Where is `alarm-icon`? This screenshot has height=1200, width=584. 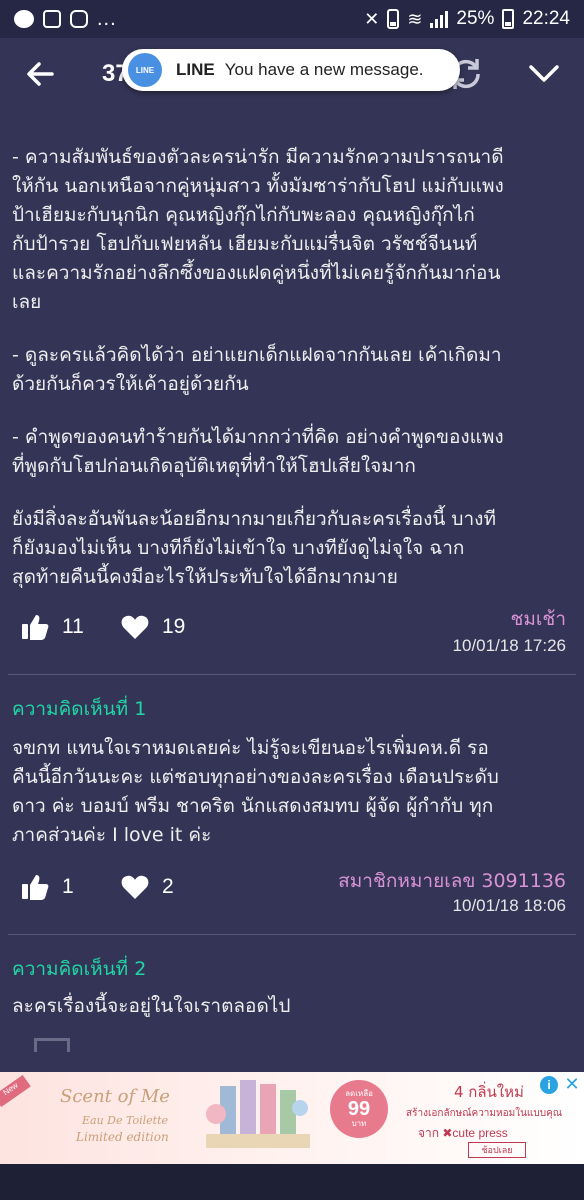
alarm-icon is located at coordinates (393, 19).